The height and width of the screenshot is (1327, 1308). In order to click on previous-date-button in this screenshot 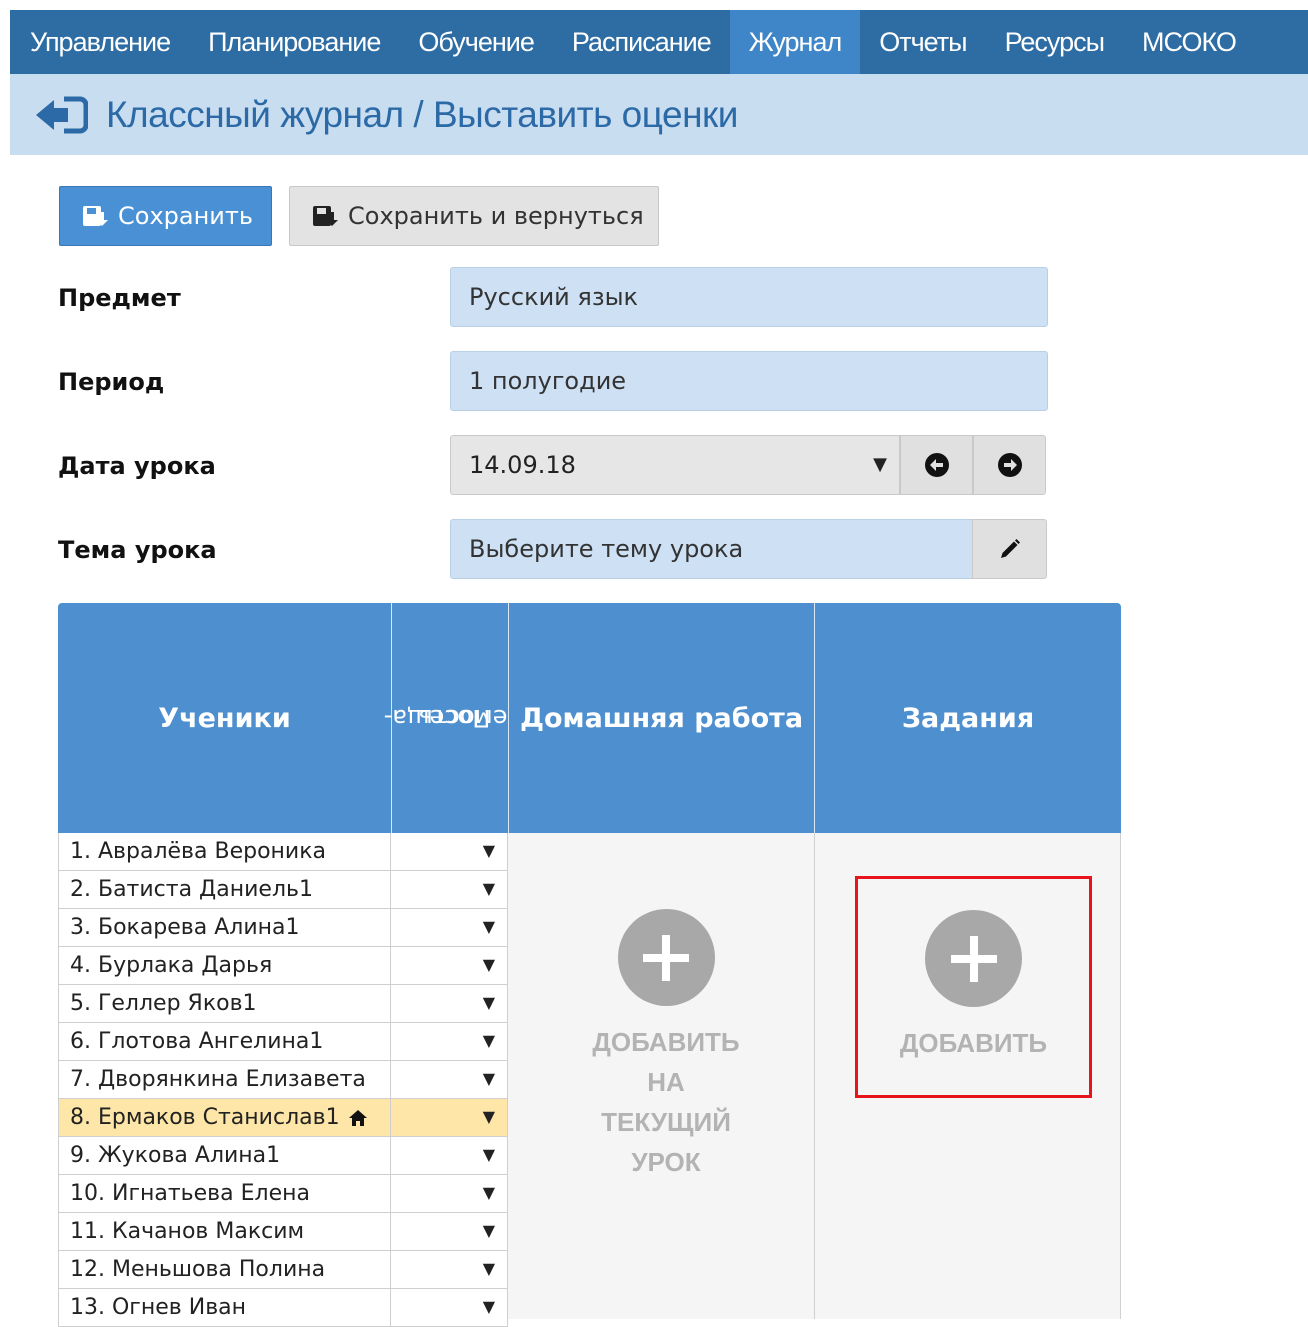, I will do `click(936, 465)`.